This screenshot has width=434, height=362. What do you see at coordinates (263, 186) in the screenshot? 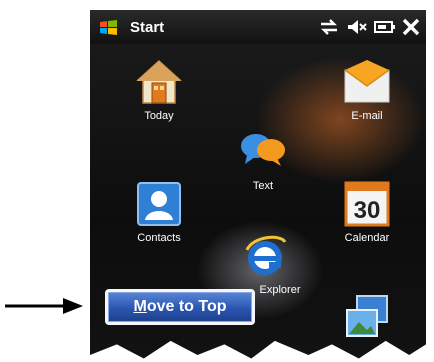
I see `tile-label-text: Text` at bounding box center [263, 186].